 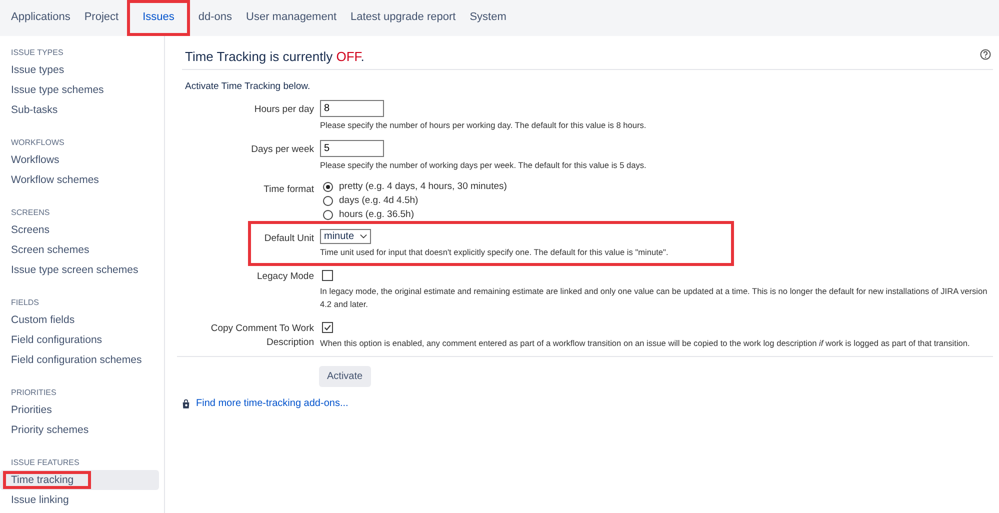 What do you see at coordinates (186, 403) in the screenshot?
I see `shopping-bag-icon` at bounding box center [186, 403].